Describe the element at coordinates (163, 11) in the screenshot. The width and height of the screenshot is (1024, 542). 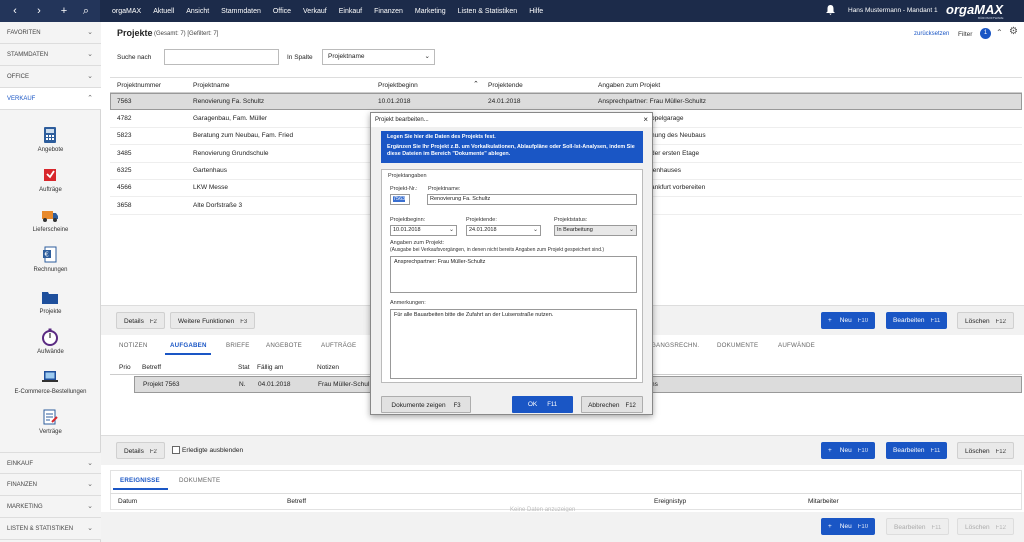
I see `menu-item: Aktuell` at that location.